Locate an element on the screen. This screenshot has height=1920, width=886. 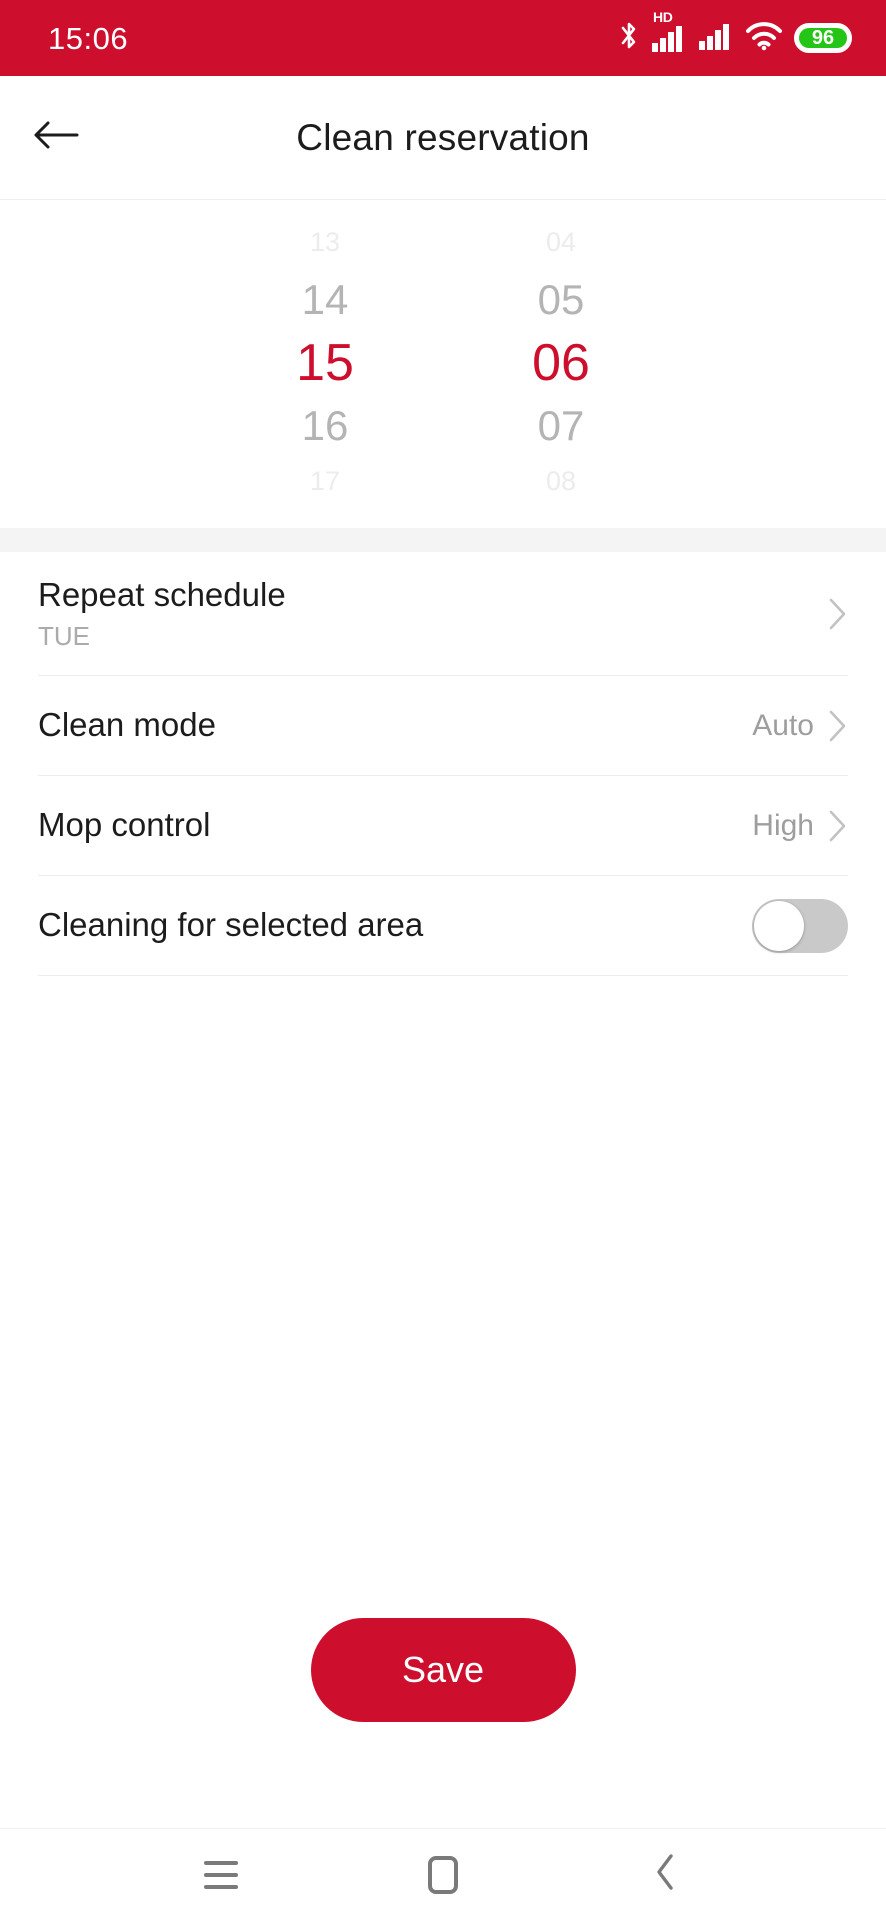
minute-option-far-below: 08 is located at coordinates (561, 483).